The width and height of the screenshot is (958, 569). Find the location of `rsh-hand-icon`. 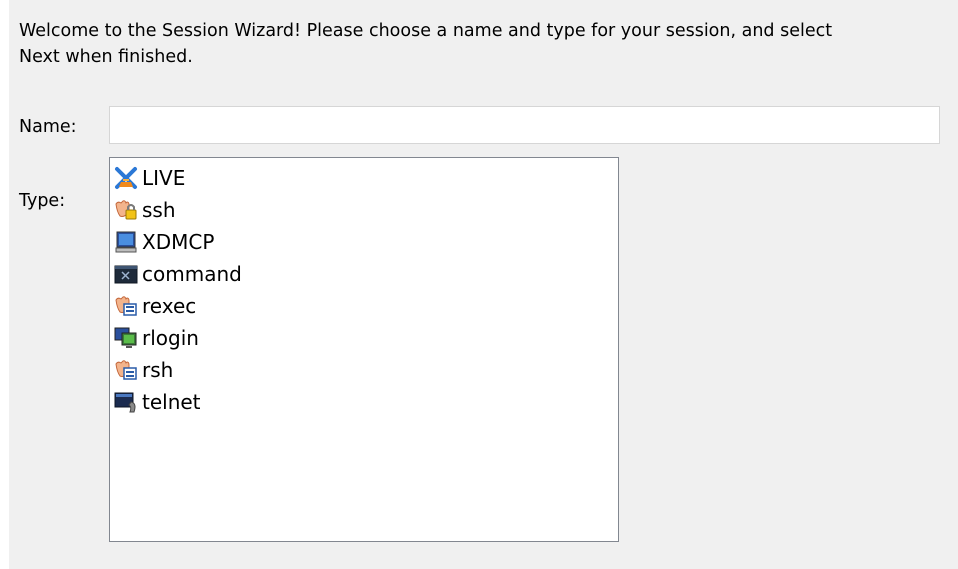

rsh-hand-icon is located at coordinates (126, 370).